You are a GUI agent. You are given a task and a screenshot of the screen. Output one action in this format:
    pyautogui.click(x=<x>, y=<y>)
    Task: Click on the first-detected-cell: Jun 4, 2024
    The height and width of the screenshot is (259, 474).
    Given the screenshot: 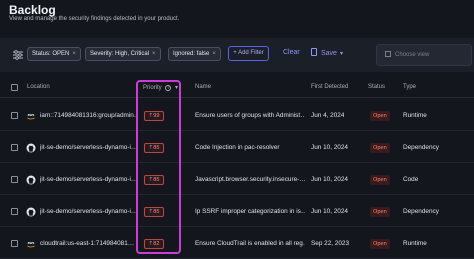 What is the action you would take?
    pyautogui.click(x=328, y=115)
    